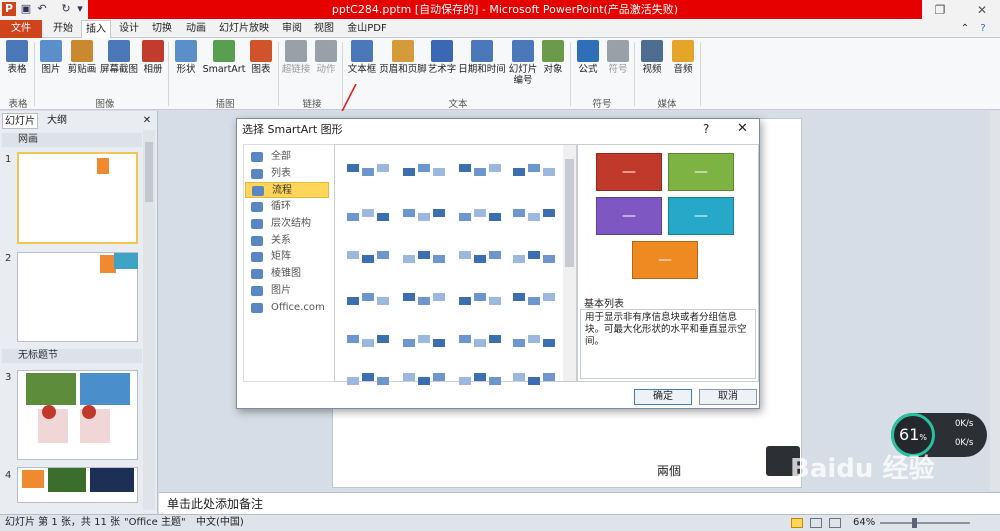 This screenshot has width=1000, height=531. Describe the element at coordinates (287, 207) in the screenshot. I see `category-cycle: 循环` at that location.